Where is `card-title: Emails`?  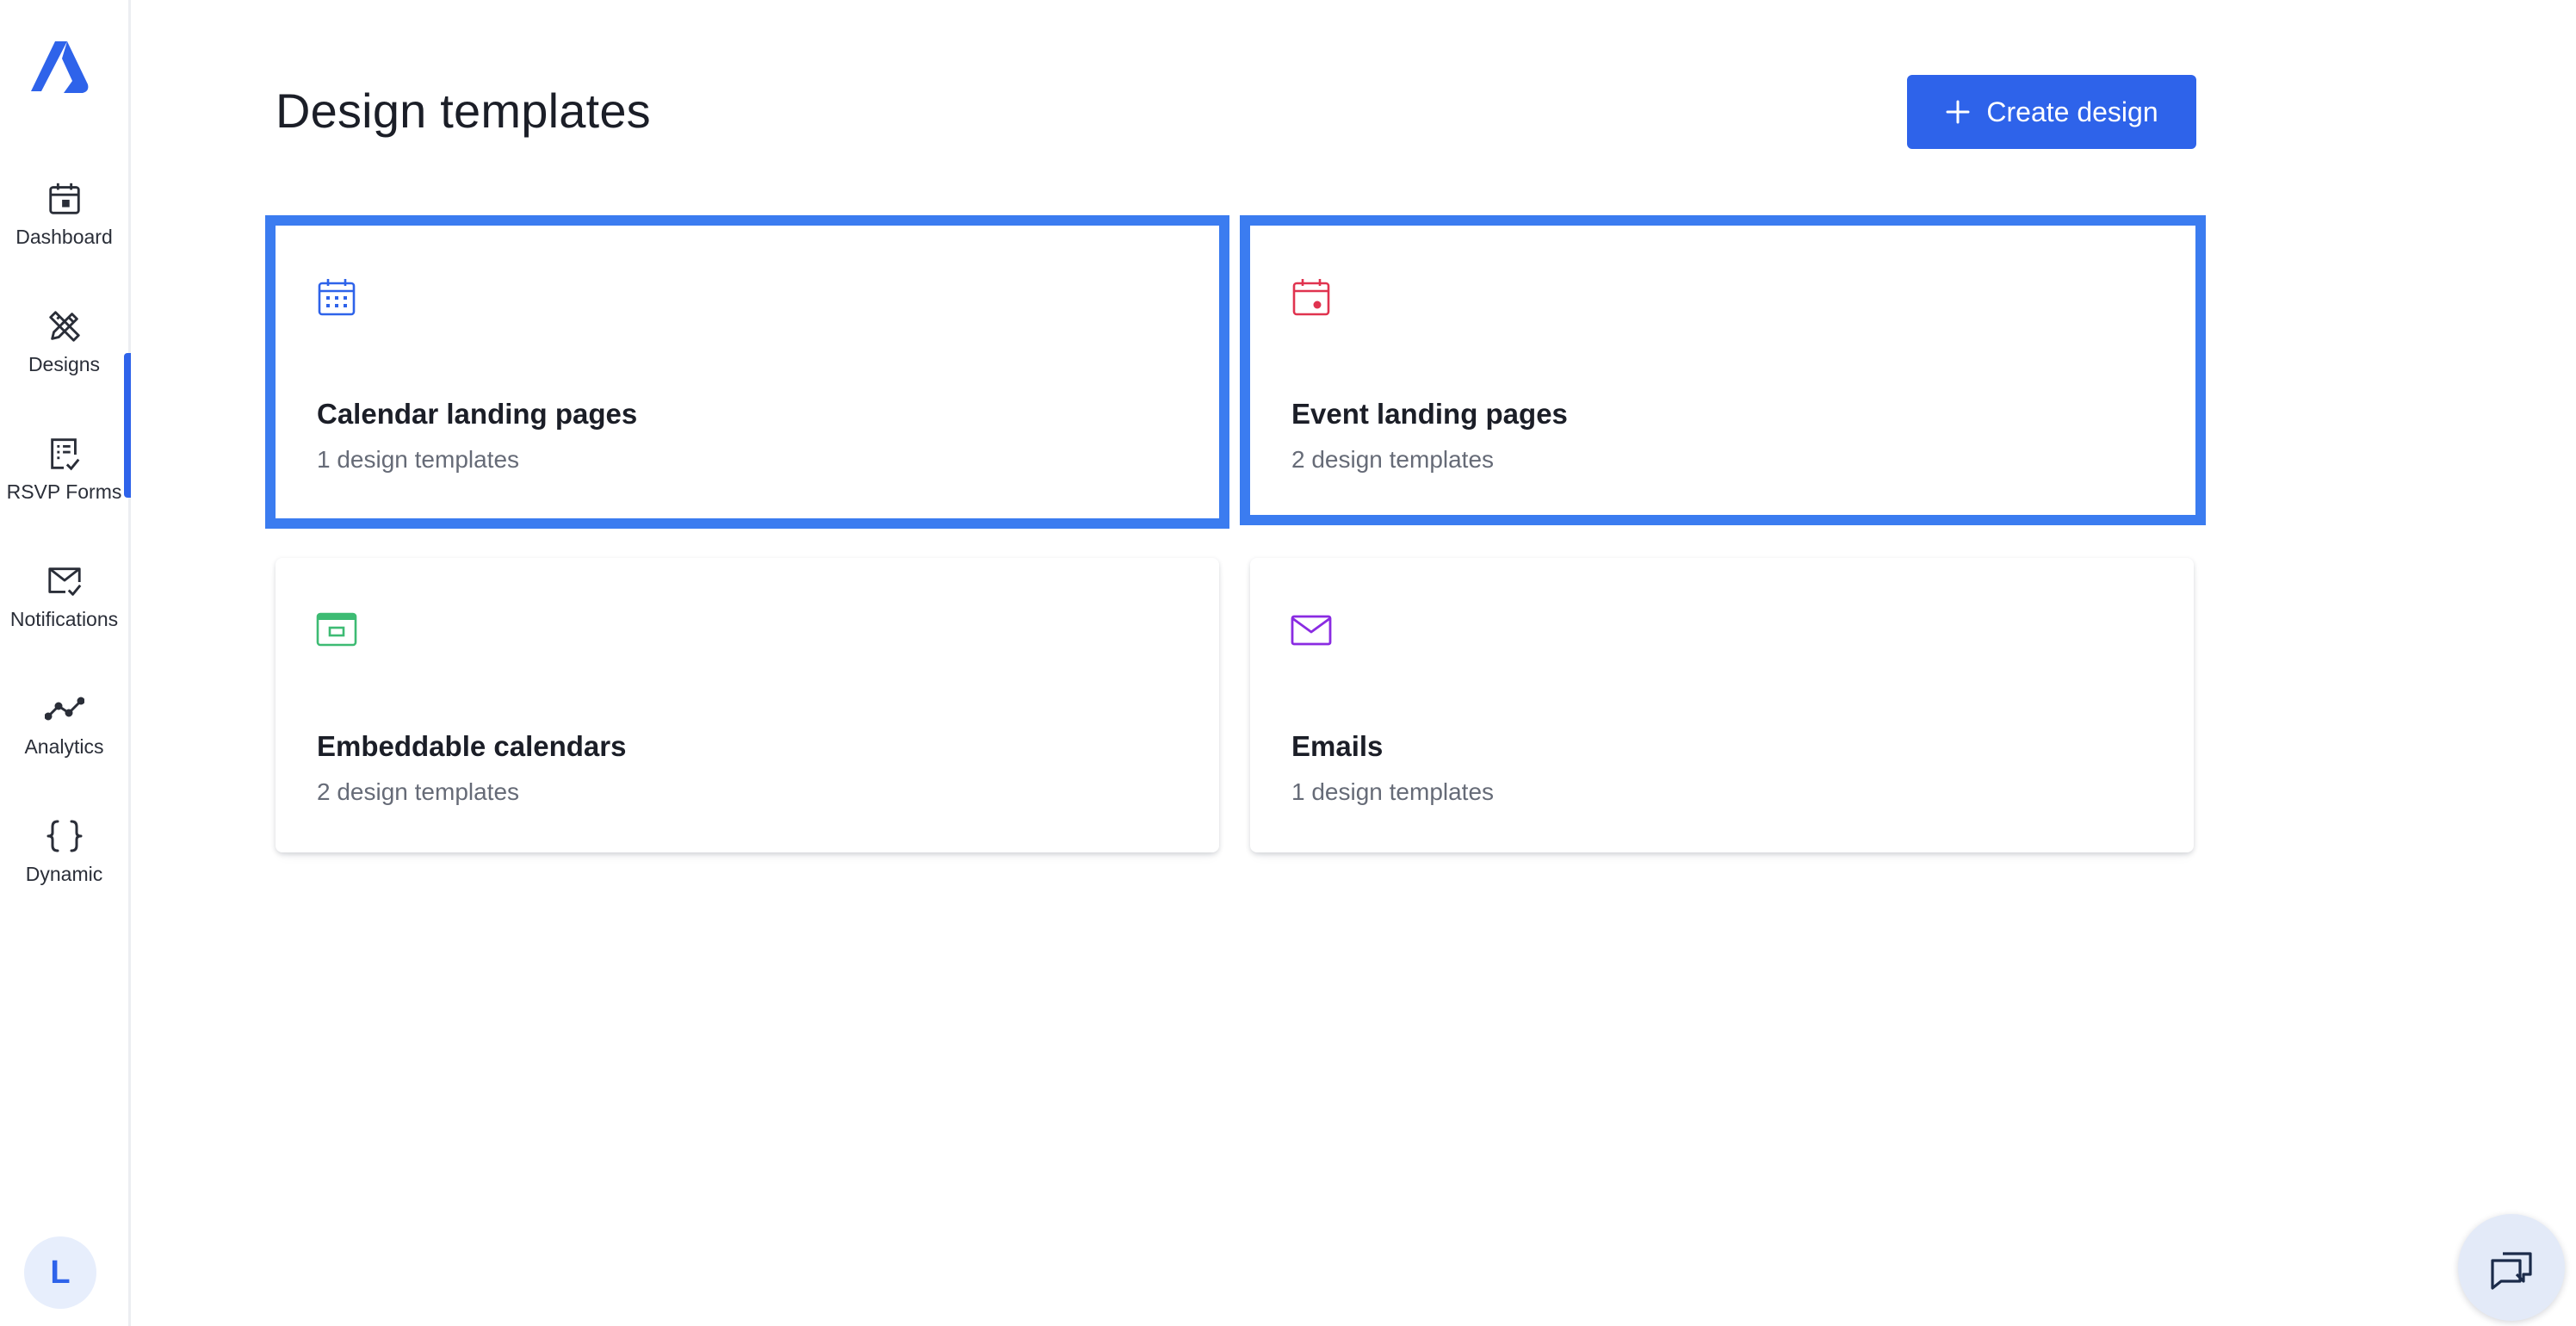
card-title: Emails is located at coordinates (1337, 746).